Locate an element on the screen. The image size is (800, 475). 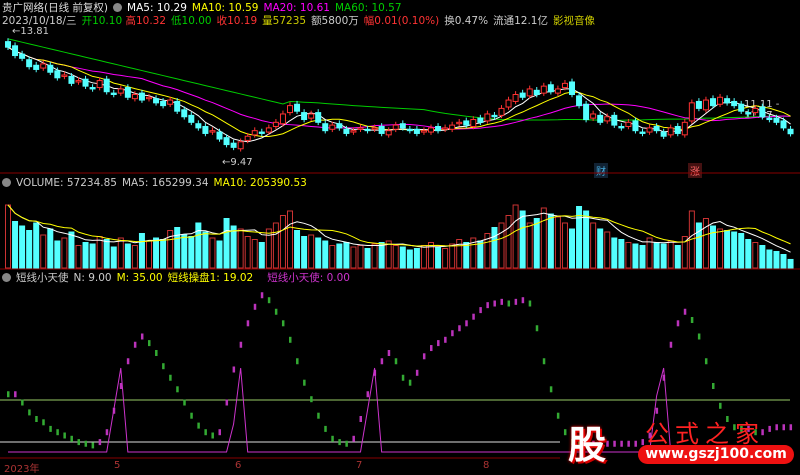
logo-url: www.gszj100.com is located at coordinates (716, 454).